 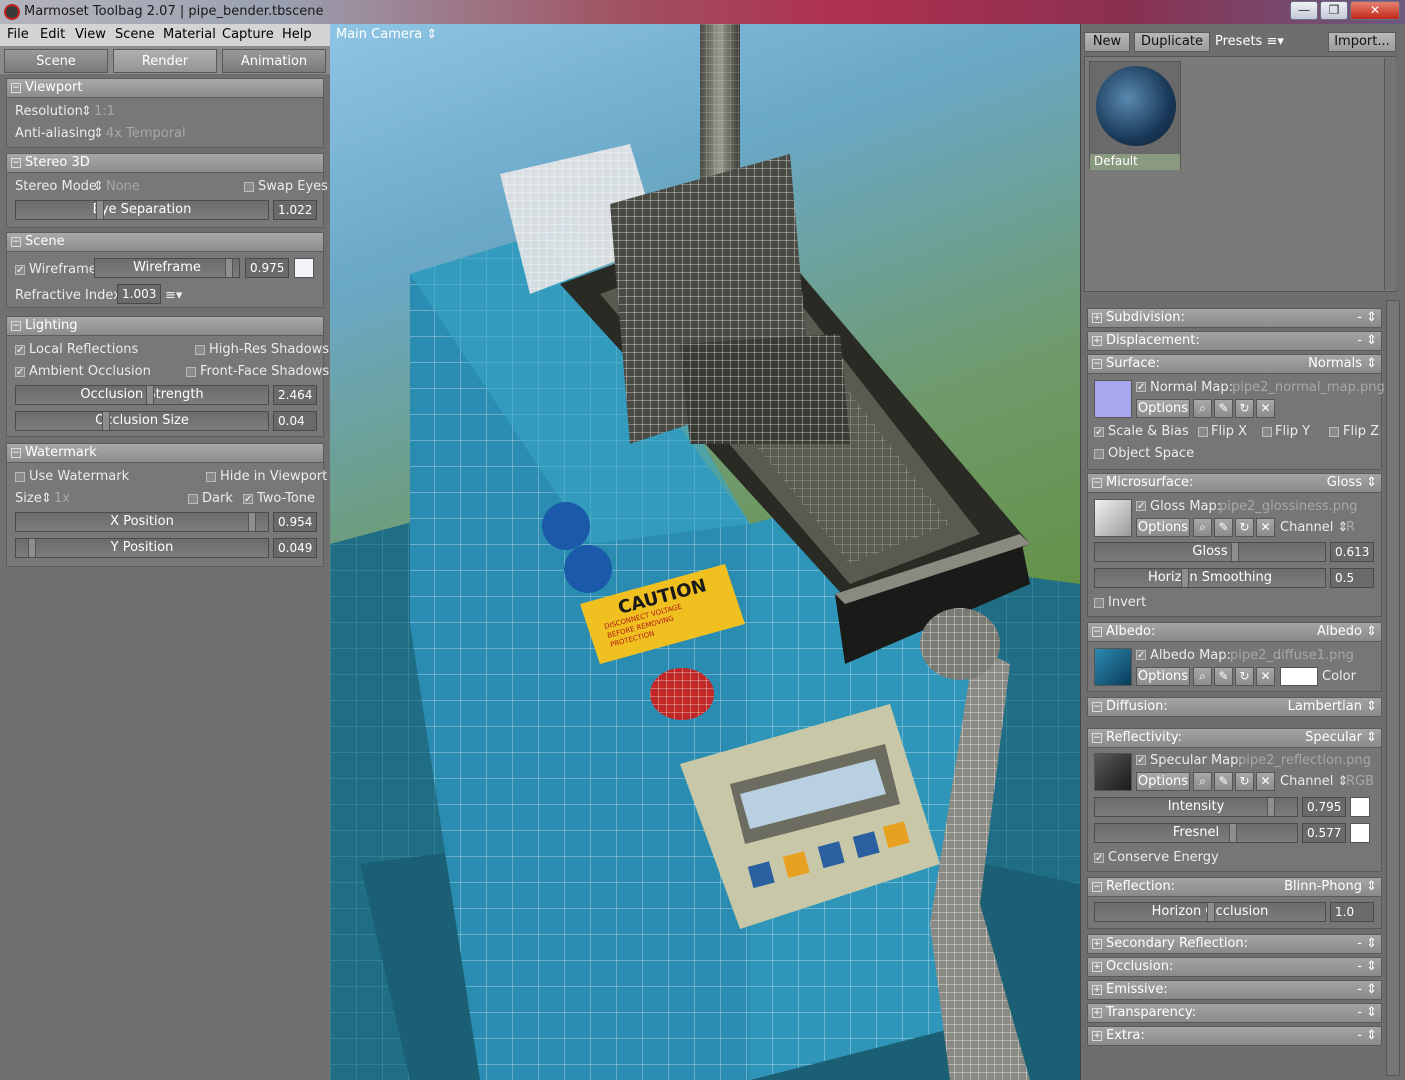 I want to click on section-displacement: + Displacement: - ⇕, so click(x=1234, y=341).